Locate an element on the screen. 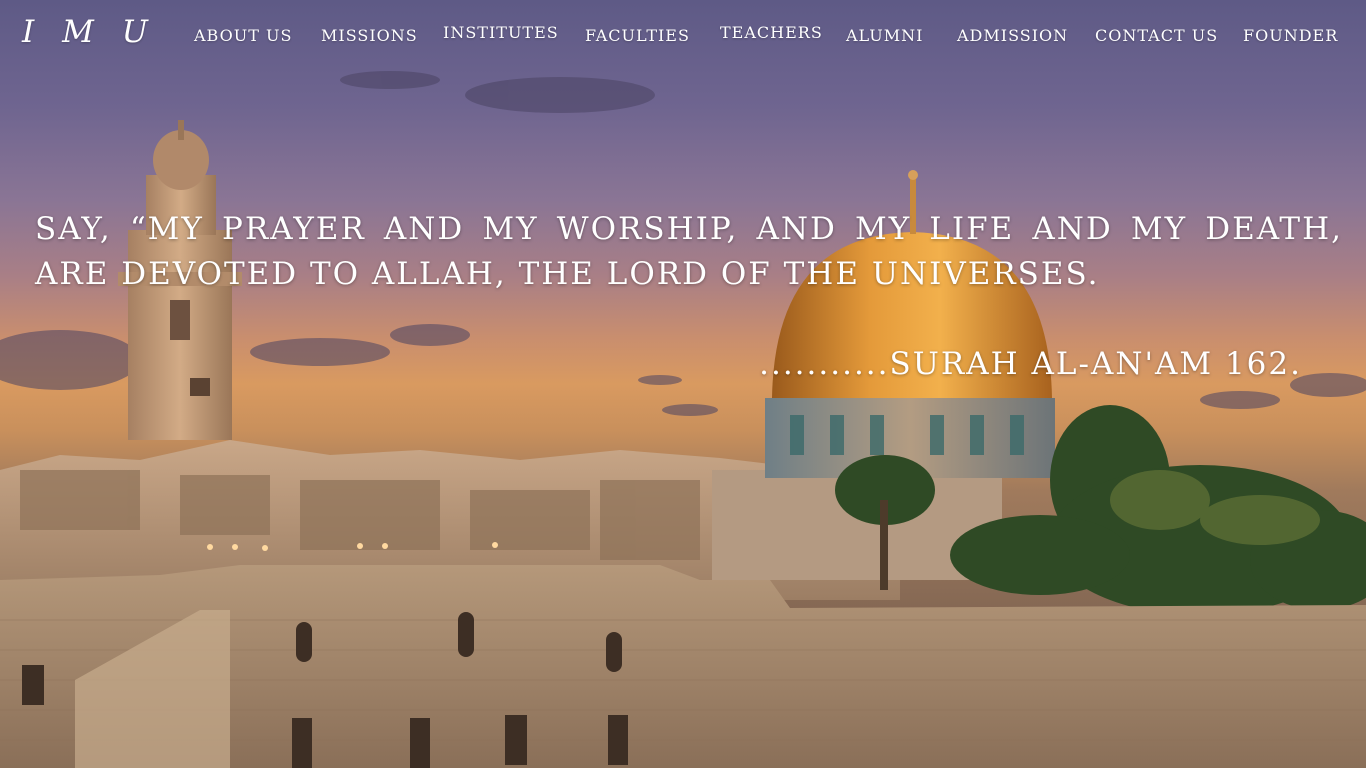  nav-contact-us: CONTACT US is located at coordinates (1156, 35).